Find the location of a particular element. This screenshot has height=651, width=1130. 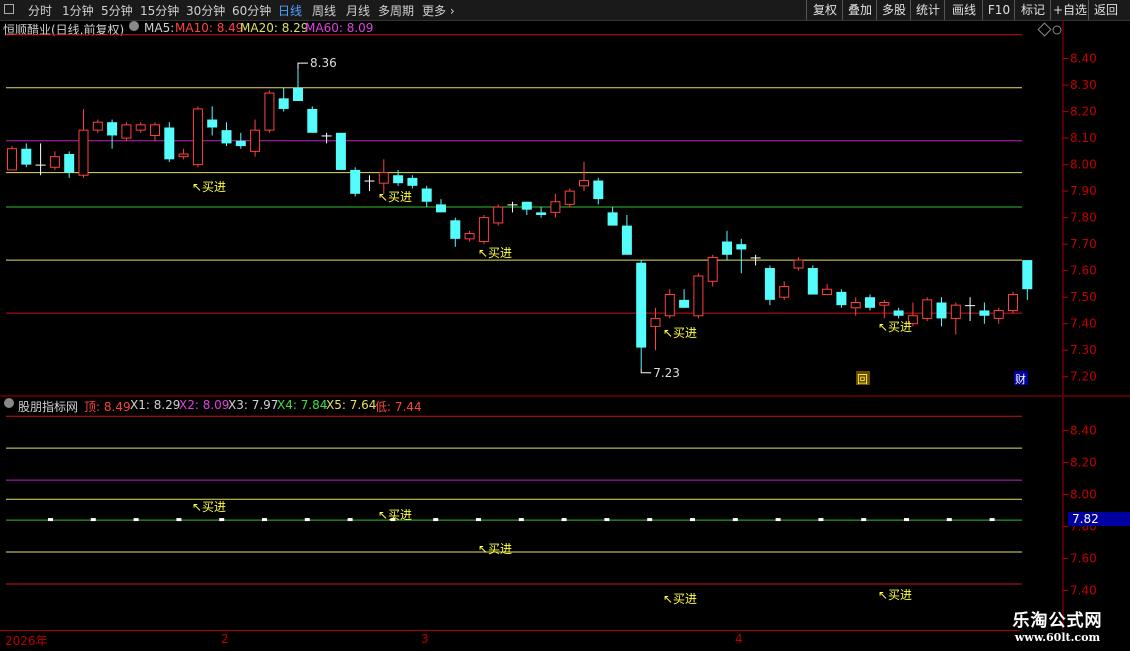

date-label-year: 2026年 is located at coordinates (26, 641).